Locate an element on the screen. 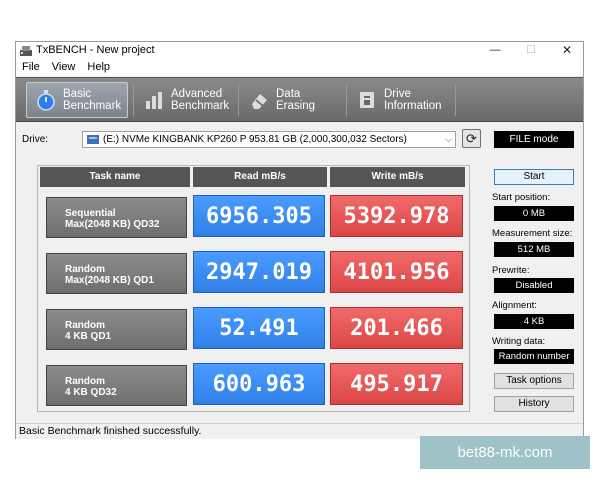 The width and height of the screenshot is (600, 480). prewrite-label: Prewrite: is located at coordinates (511, 270).